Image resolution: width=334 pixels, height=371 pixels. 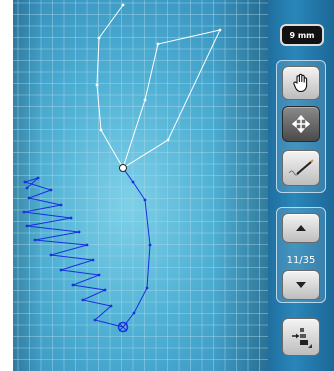 I want to click on current-stitch-marker, so click(x=123, y=168).